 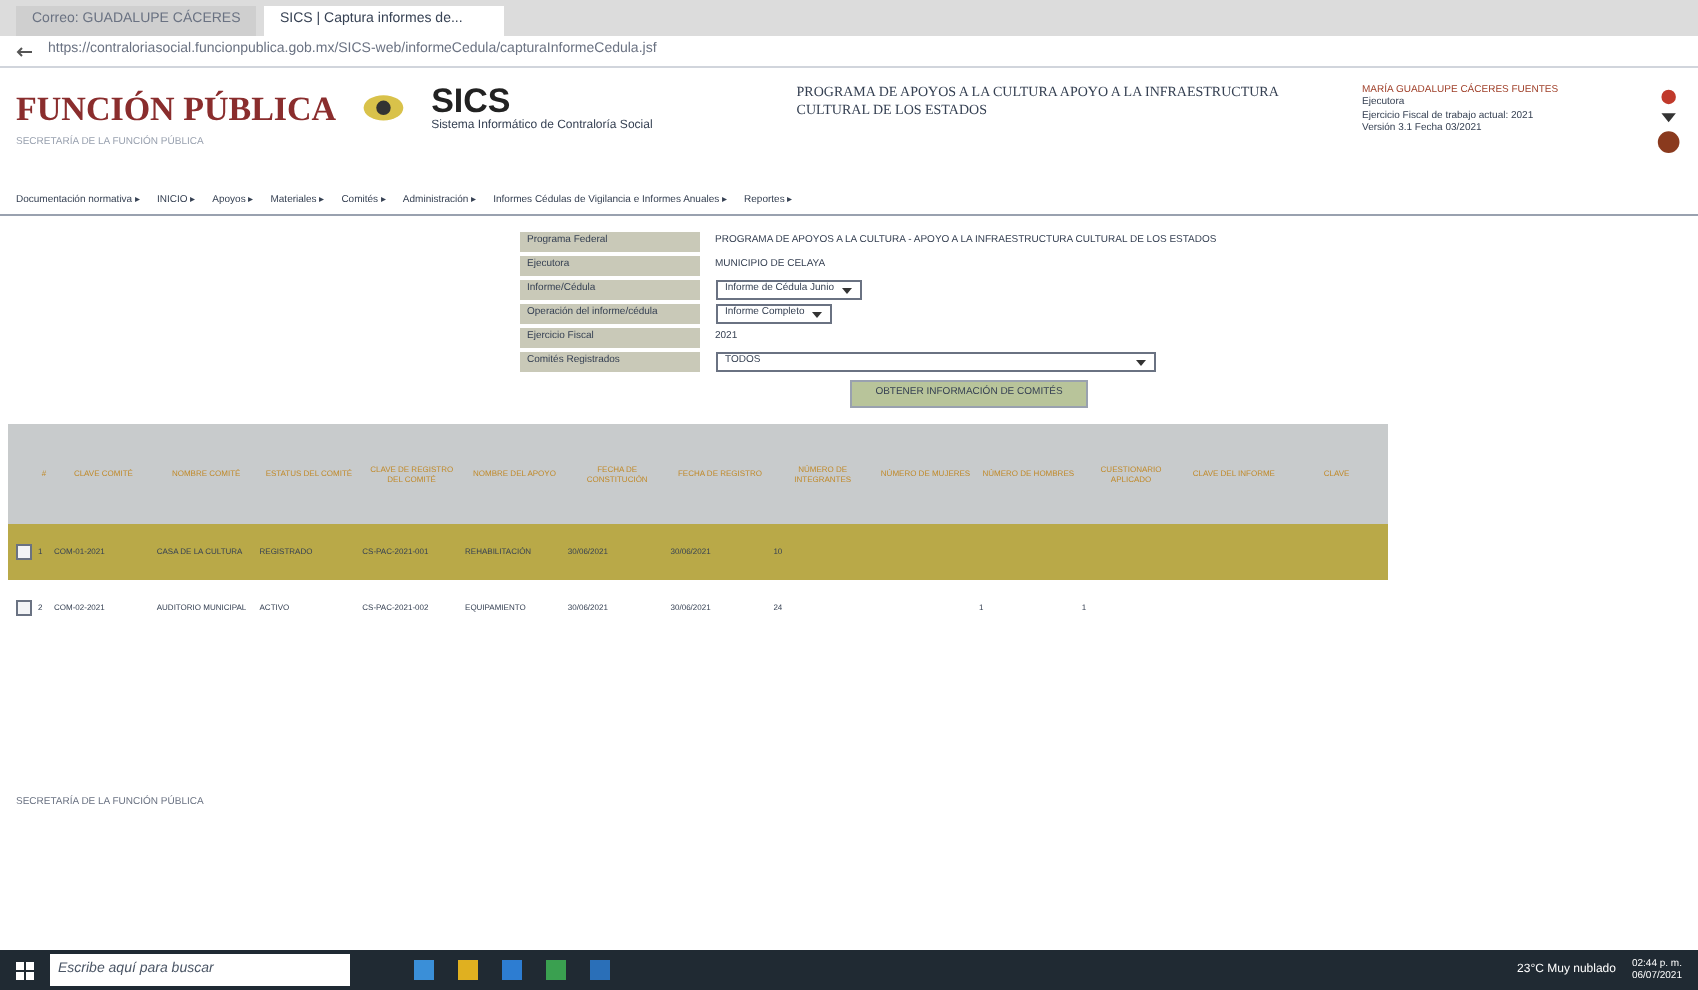 What do you see at coordinates (25, 970) in the screenshot?
I see `windows-logo-icon` at bounding box center [25, 970].